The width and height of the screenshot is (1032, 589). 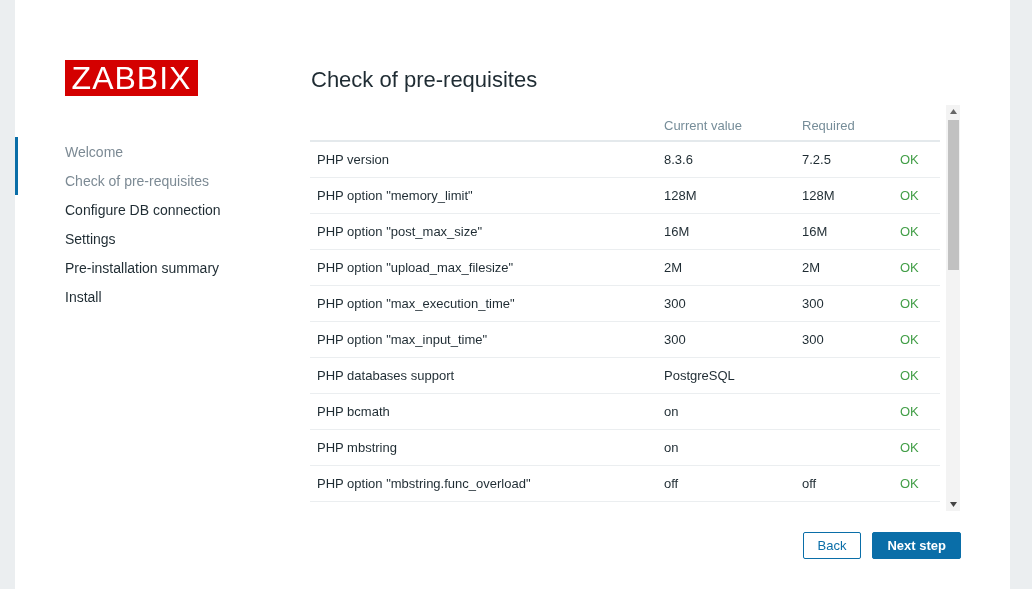 What do you see at coordinates (916, 545) in the screenshot?
I see `next-step-button: Next step` at bounding box center [916, 545].